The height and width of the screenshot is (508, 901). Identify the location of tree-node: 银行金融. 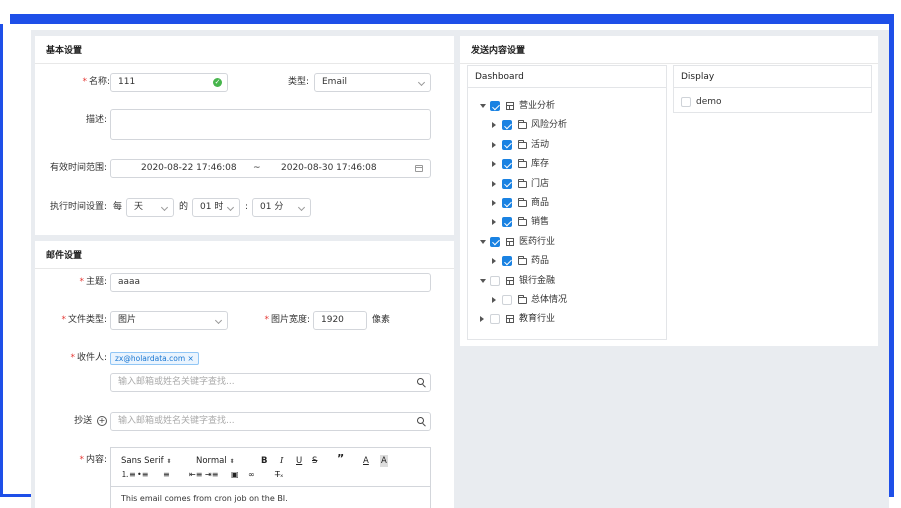
(563, 281).